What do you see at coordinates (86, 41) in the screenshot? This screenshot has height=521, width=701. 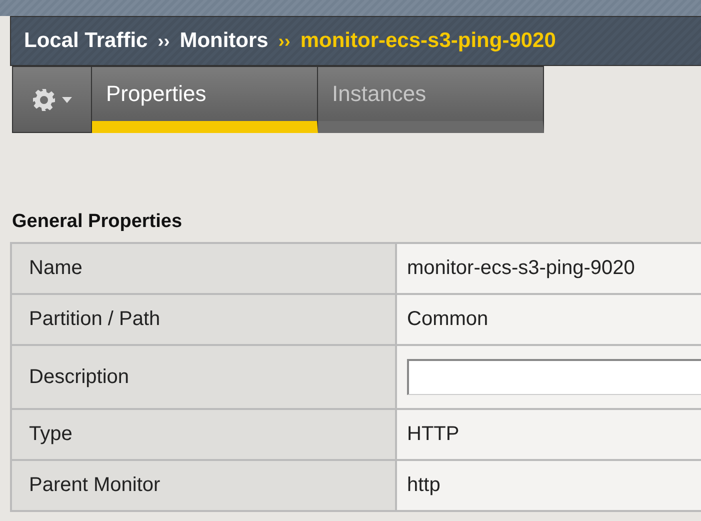 I see `breadcrumb-link: Local Traffic` at bounding box center [86, 41].